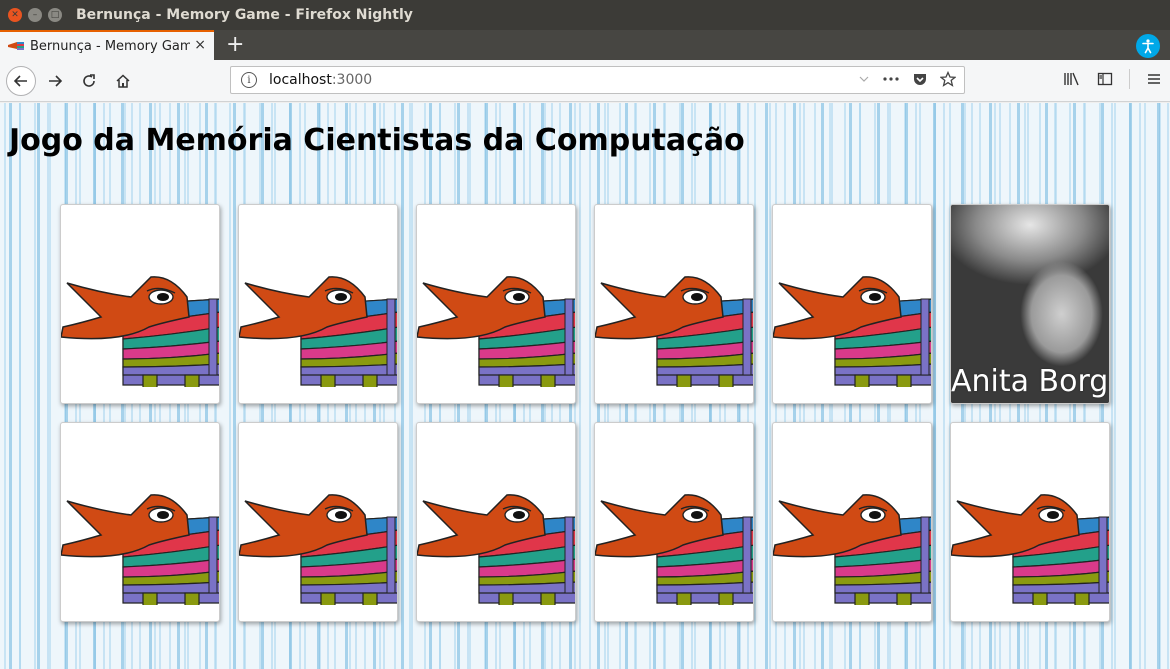 This screenshot has height=669, width=1170. Describe the element at coordinates (1030, 304) in the screenshot. I see `memory-card-revealed: Anita Borg` at that location.